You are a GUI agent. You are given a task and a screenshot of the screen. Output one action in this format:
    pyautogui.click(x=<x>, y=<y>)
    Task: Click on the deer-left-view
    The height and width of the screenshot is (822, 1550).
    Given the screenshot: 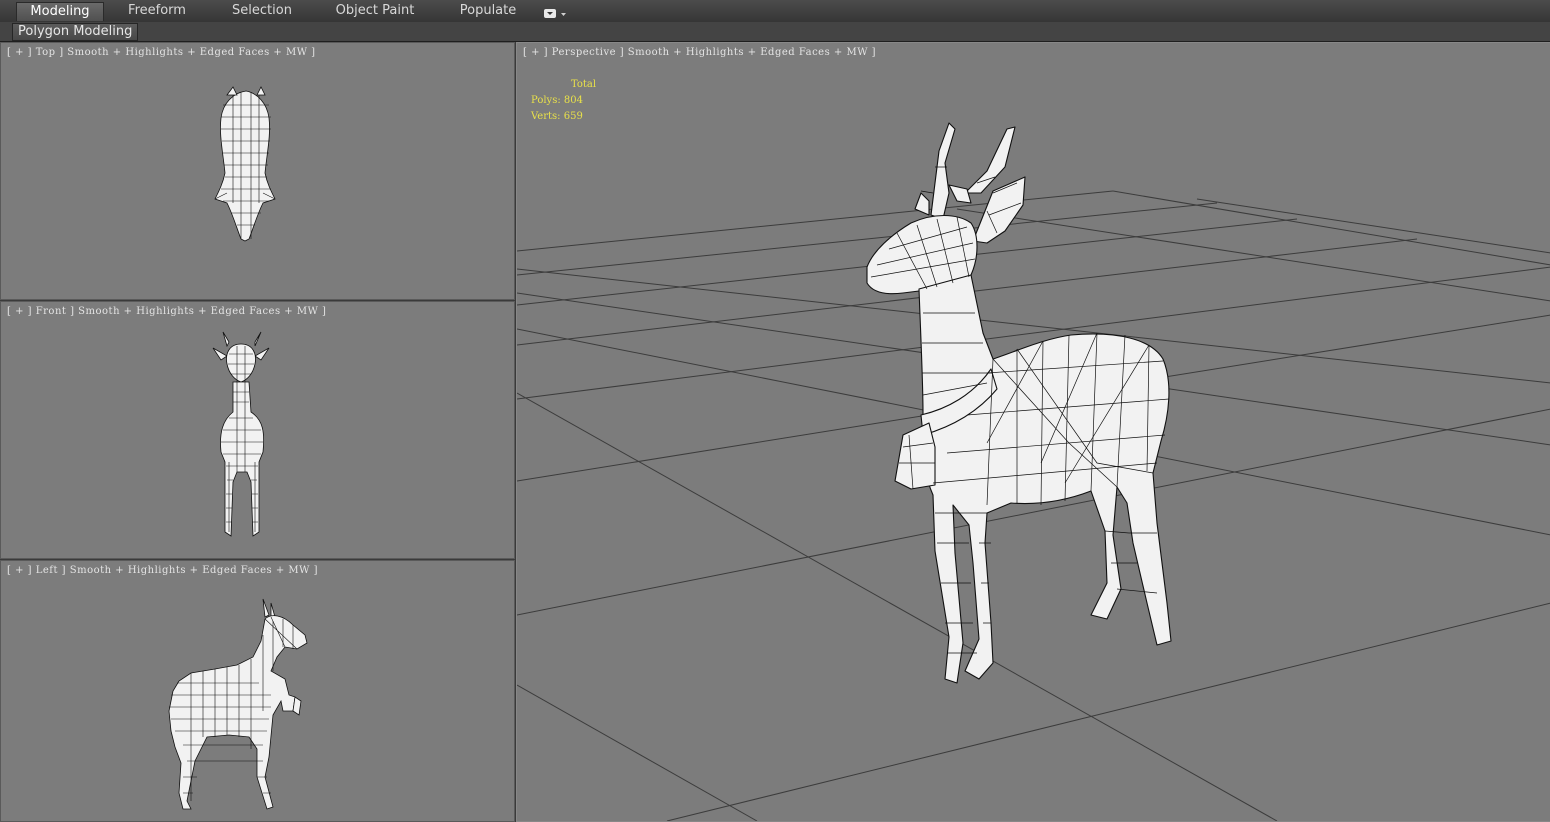 What is the action you would take?
    pyautogui.click(x=238, y=704)
    